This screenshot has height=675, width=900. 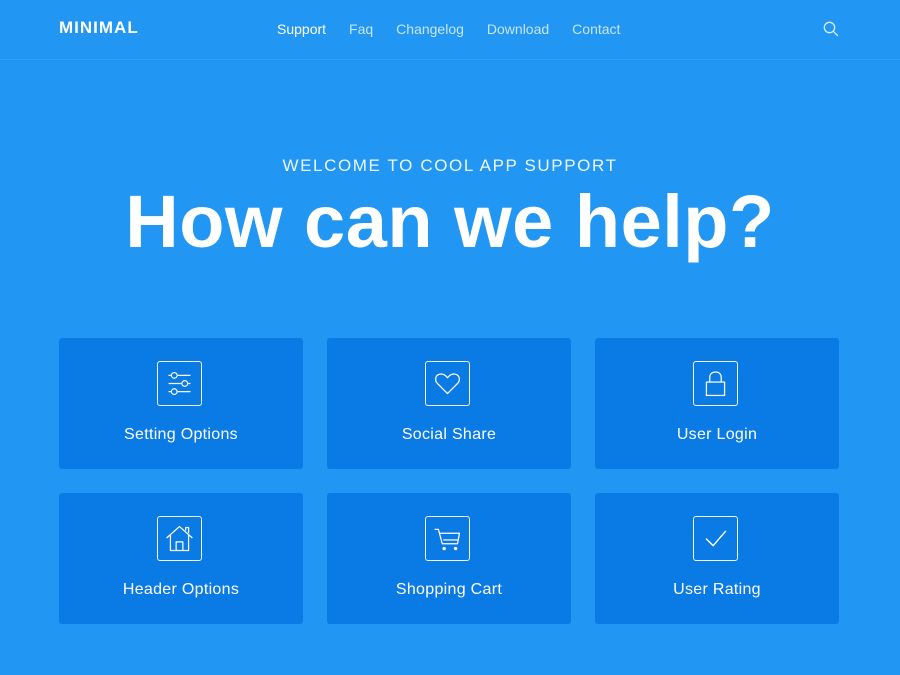 What do you see at coordinates (361, 29) in the screenshot?
I see `nav-item-faq: Faq` at bounding box center [361, 29].